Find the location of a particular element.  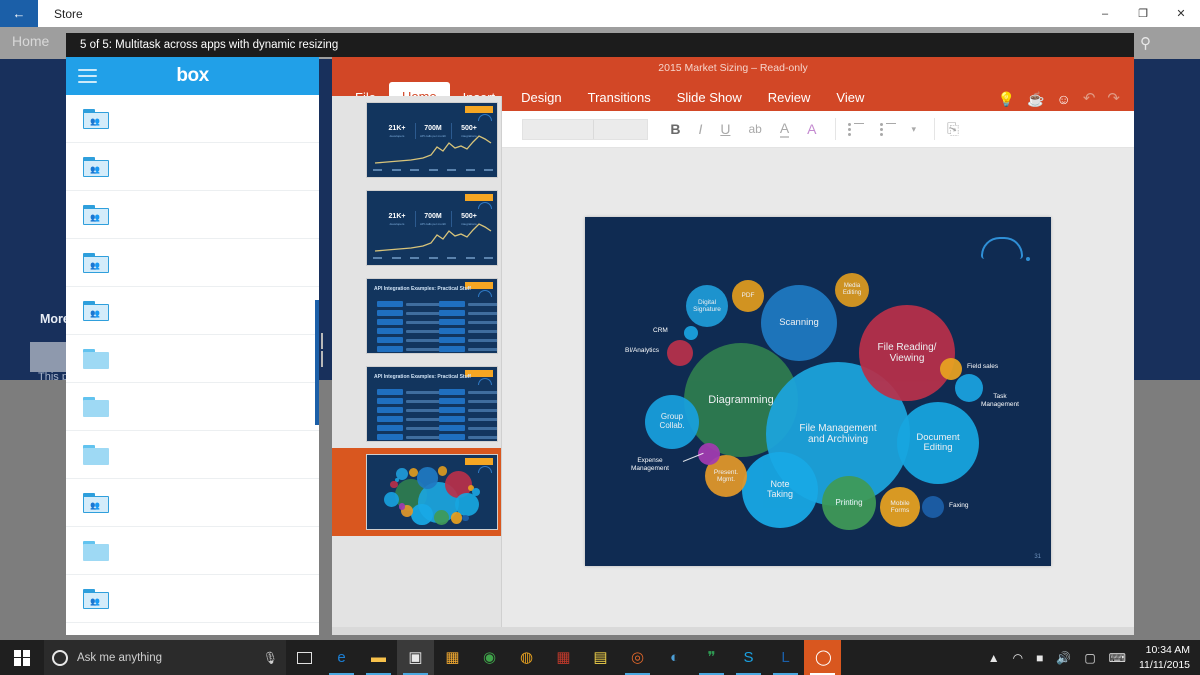

italic-button: I is located at coordinates (700, 129).